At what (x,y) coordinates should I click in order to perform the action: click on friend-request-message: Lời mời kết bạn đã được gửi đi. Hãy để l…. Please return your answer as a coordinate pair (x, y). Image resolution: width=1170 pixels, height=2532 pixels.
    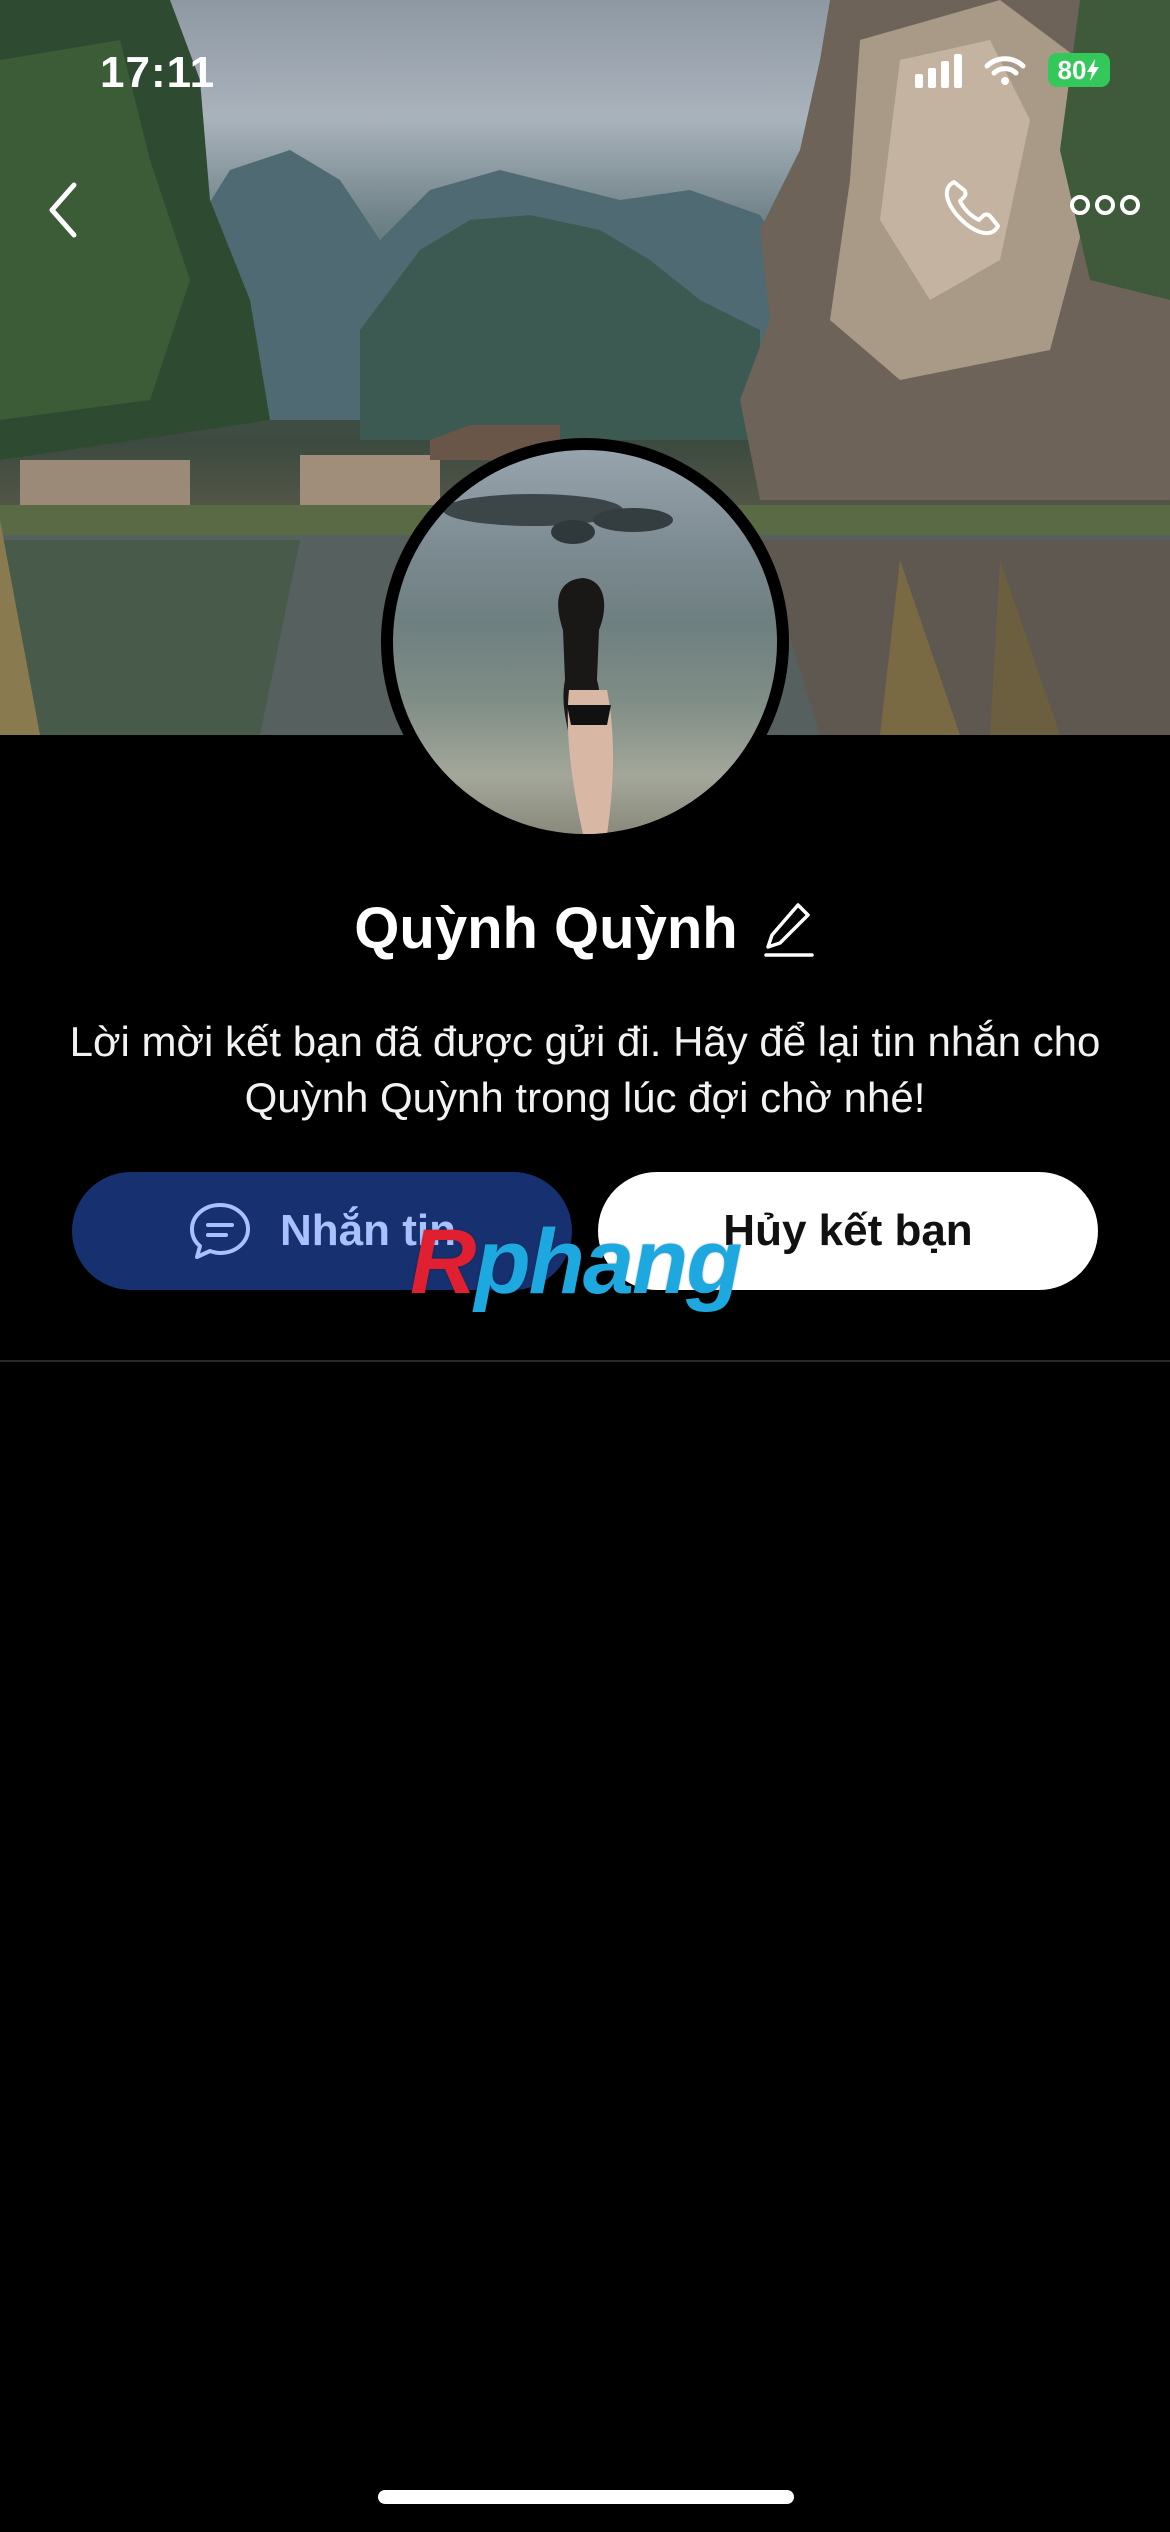
    Looking at the image, I should click on (585, 1069).